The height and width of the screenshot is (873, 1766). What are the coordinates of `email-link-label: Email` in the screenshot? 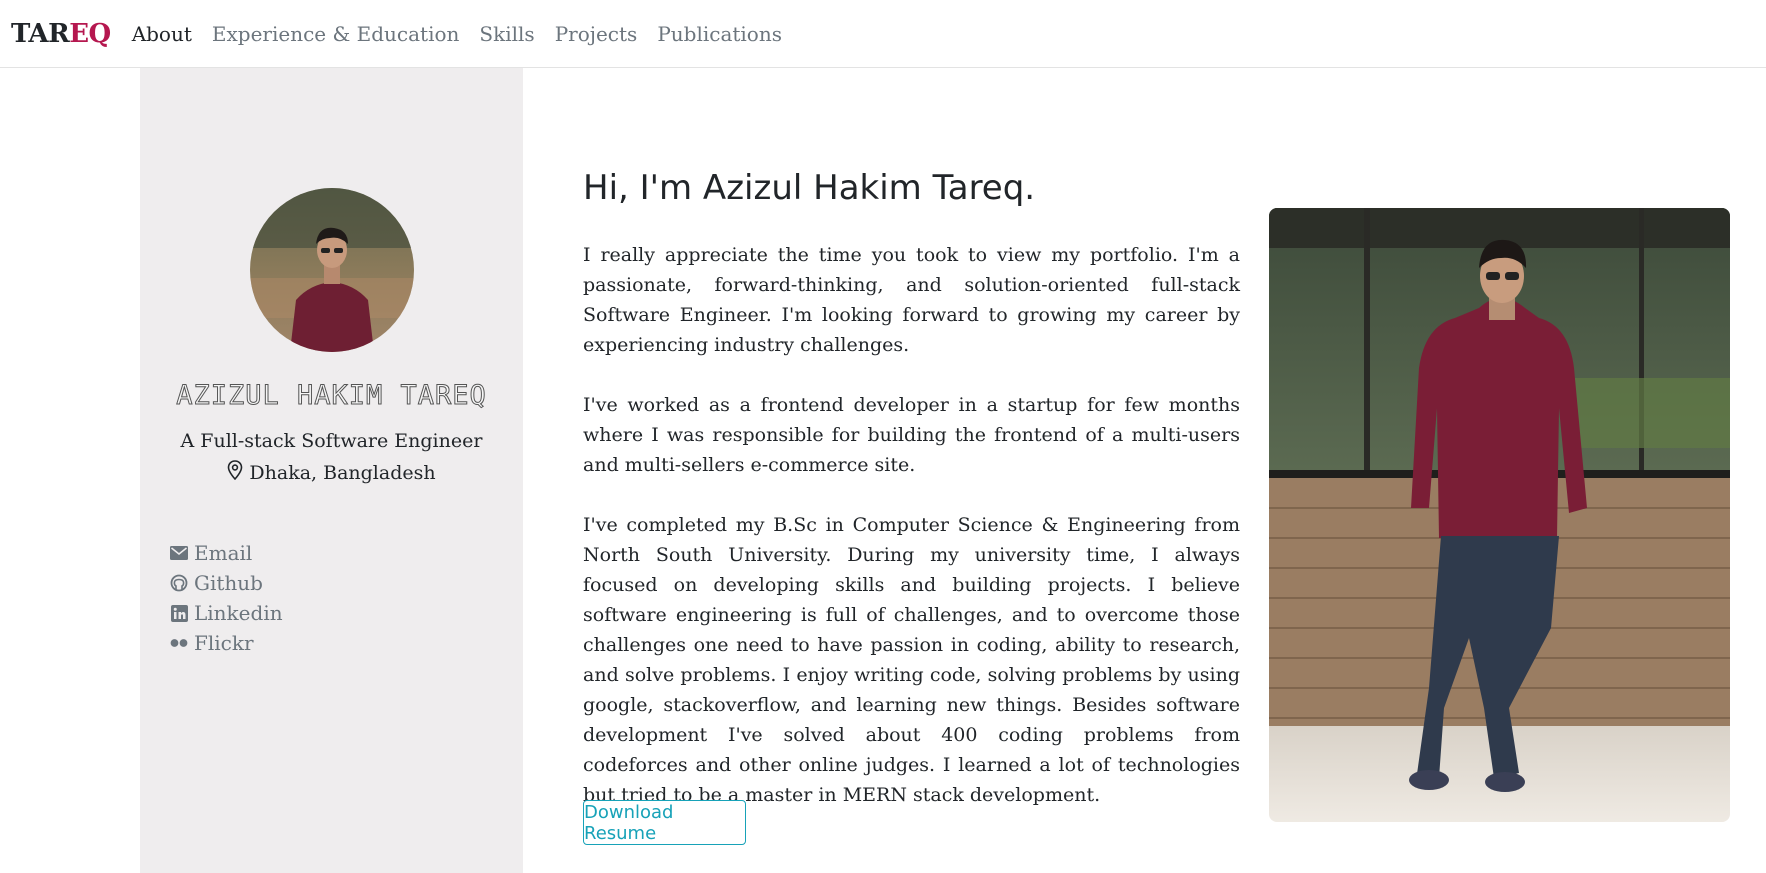 It's located at (223, 553).